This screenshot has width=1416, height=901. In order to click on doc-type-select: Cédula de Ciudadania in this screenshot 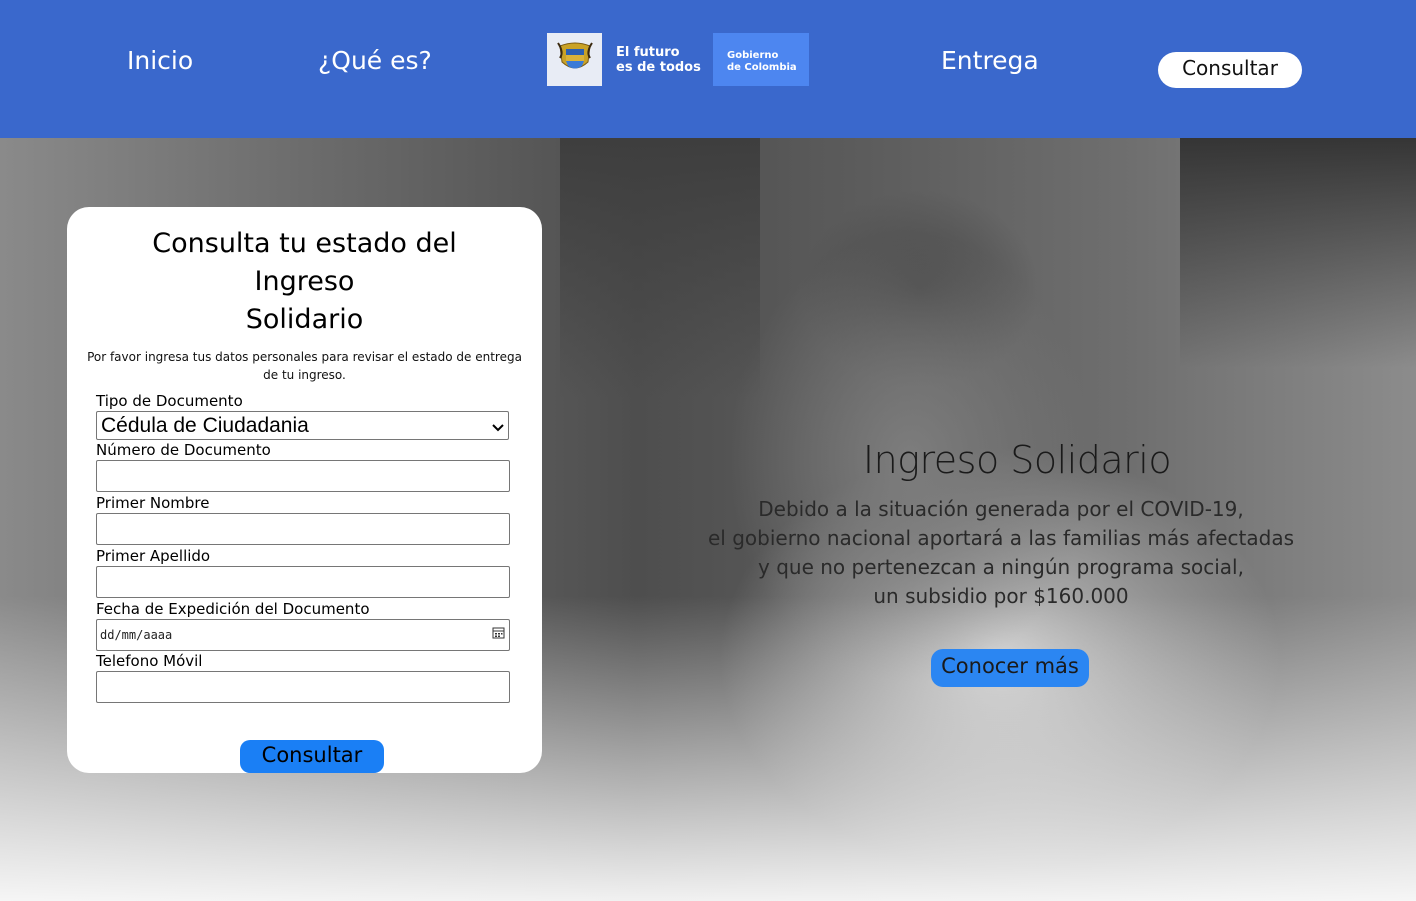, I will do `click(302, 425)`.